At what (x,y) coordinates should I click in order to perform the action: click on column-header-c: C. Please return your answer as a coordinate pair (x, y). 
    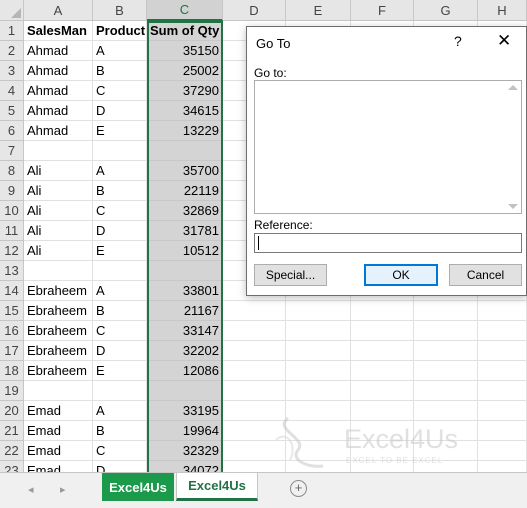
    Looking at the image, I should click on (185, 10).